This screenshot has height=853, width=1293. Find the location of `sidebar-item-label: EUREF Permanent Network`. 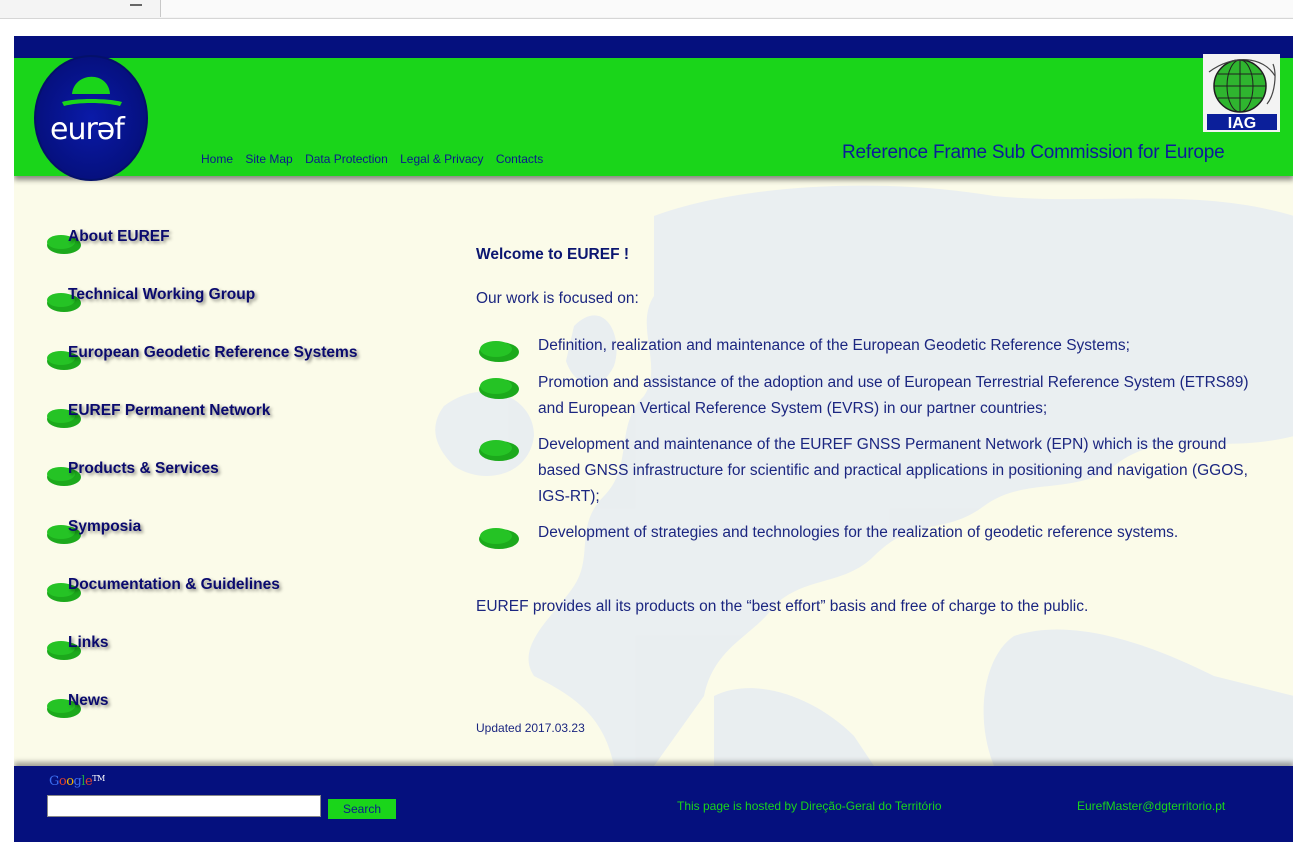

sidebar-item-label: EUREF Permanent Network is located at coordinates (169, 410).